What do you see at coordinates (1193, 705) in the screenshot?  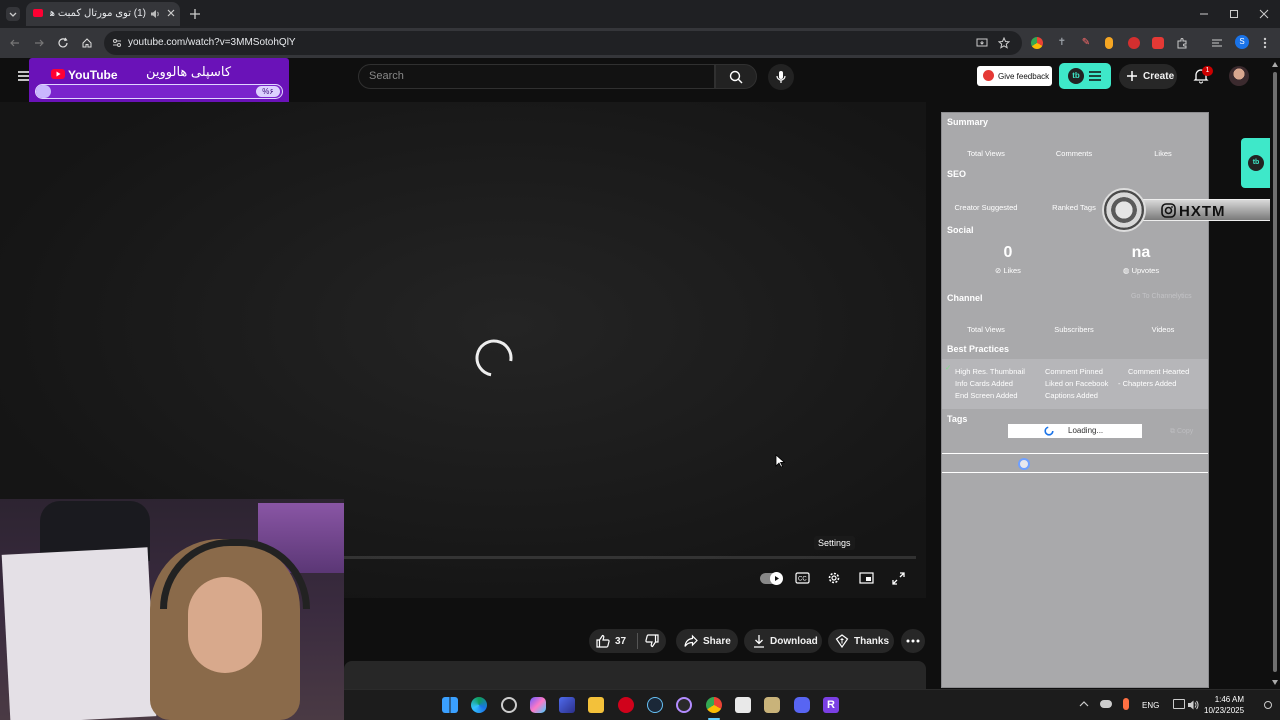 I see `volume-icon` at bounding box center [1193, 705].